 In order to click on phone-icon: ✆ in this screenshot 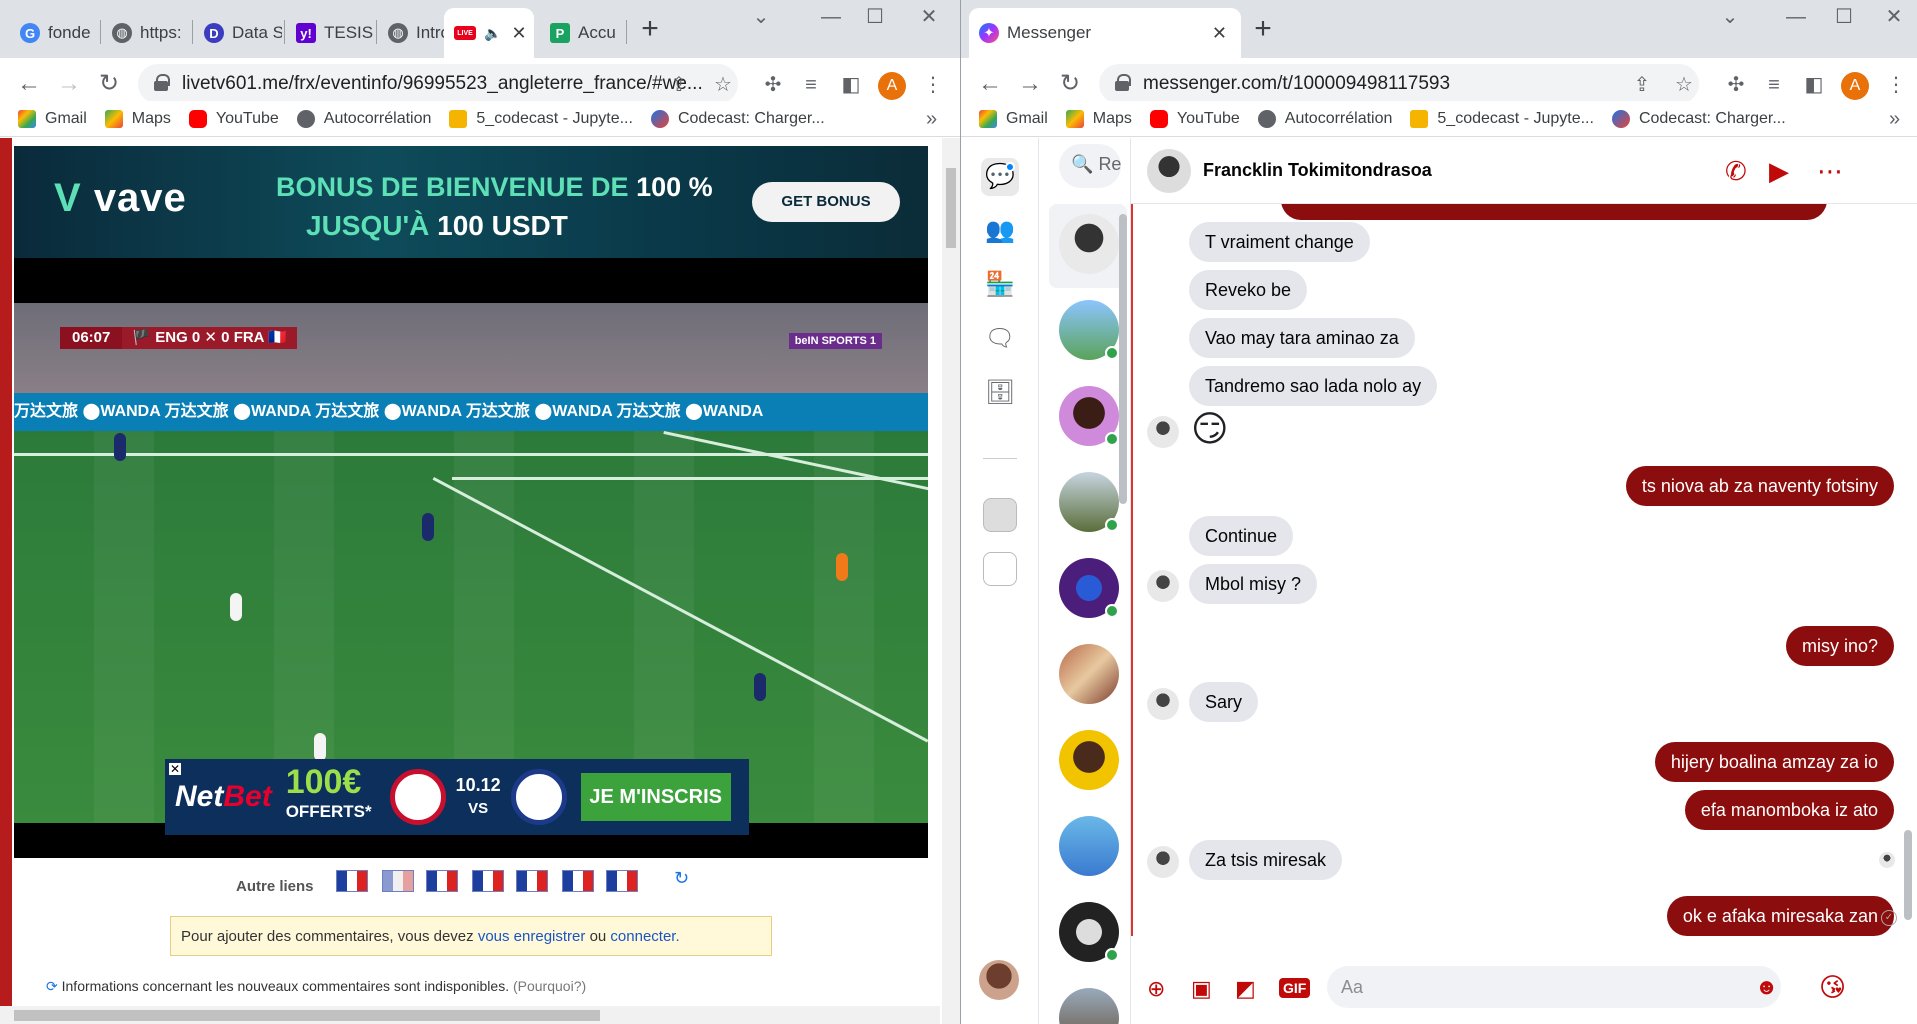, I will do `click(1736, 171)`.